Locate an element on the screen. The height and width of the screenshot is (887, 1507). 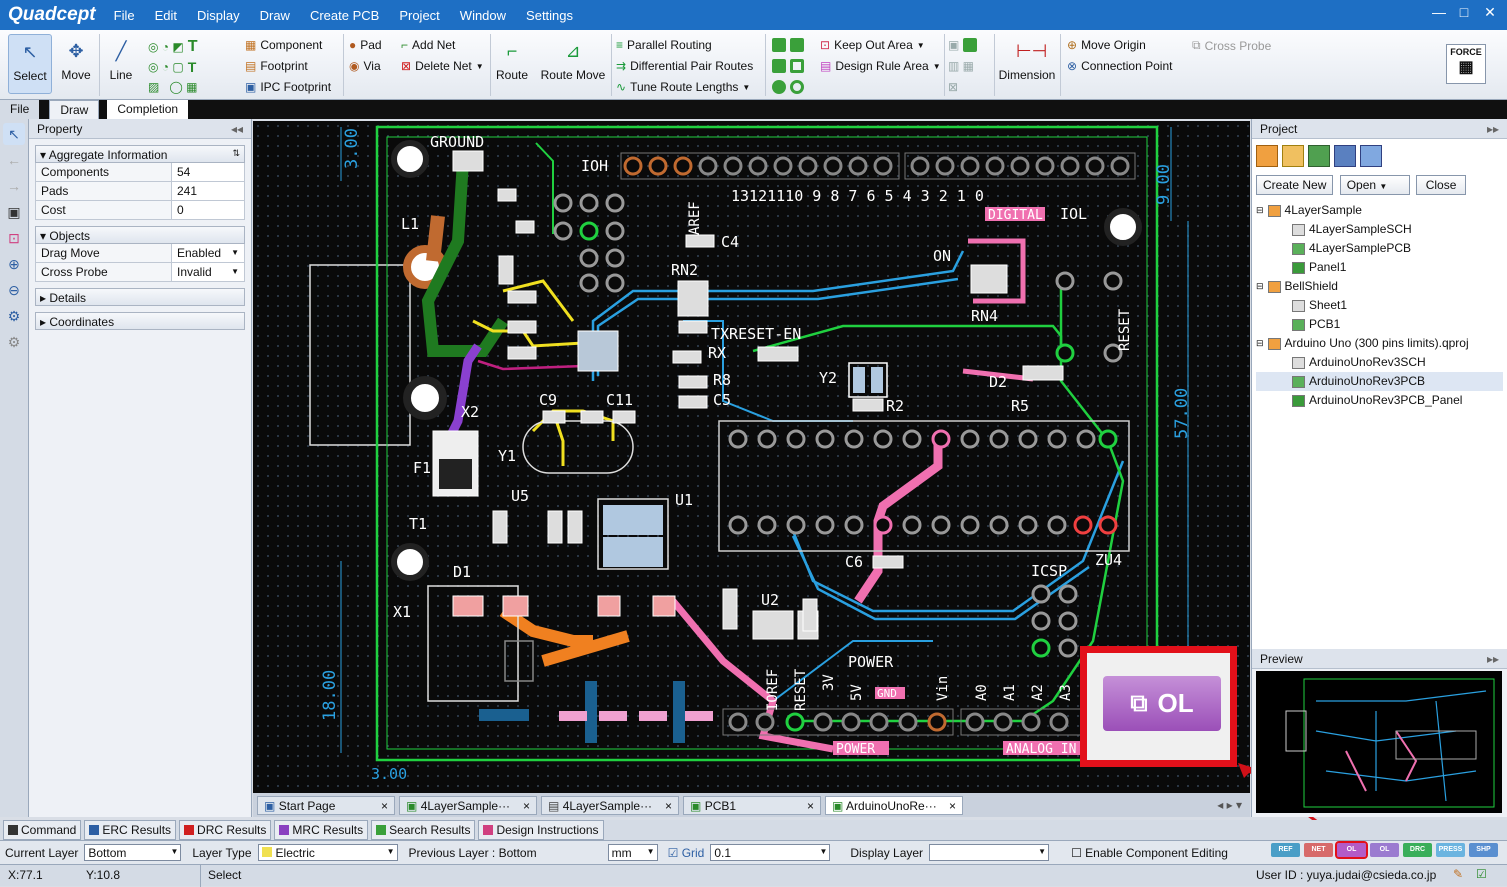
doc-tab-start-page: ▣ Start Page × is located at coordinates (326, 805).